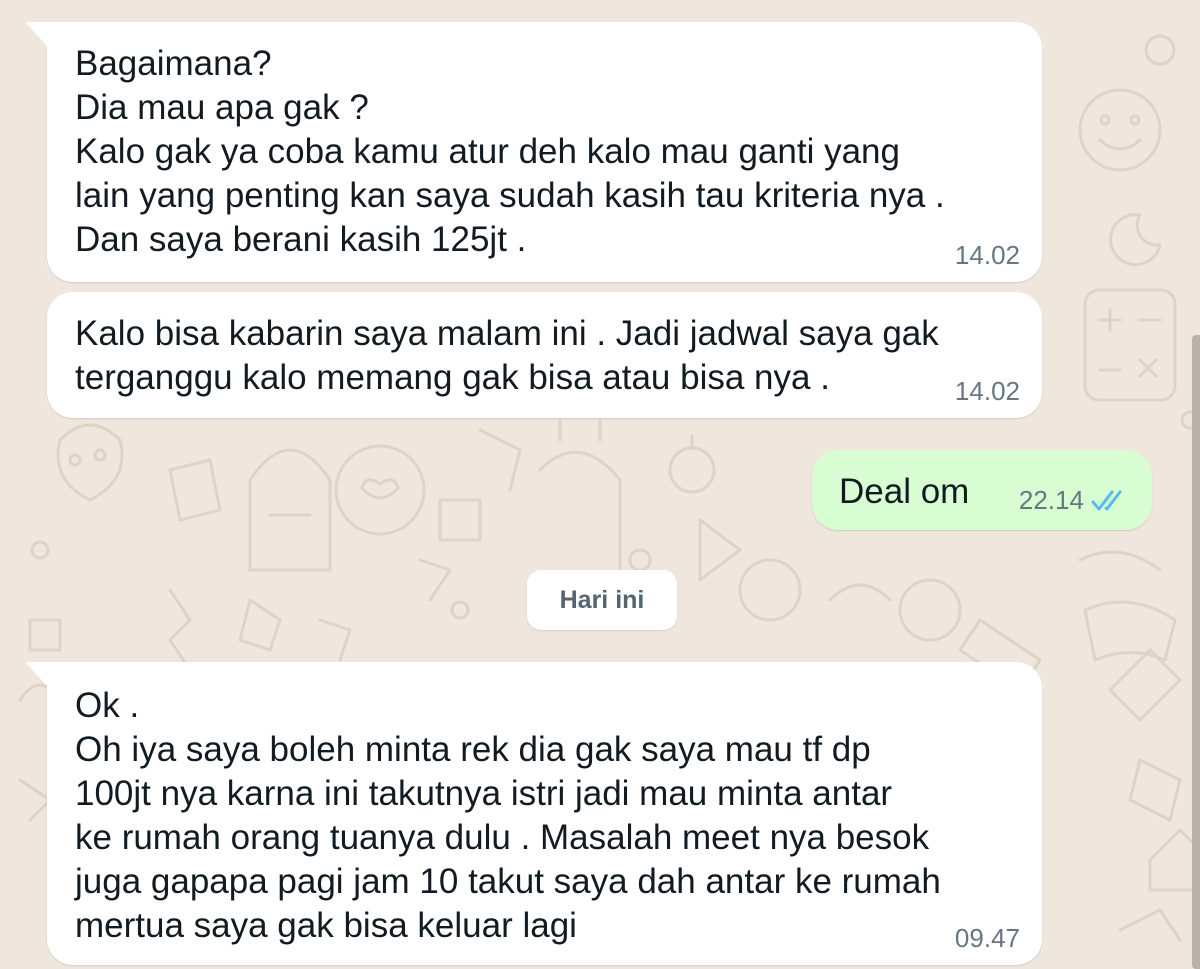  I want to click on scrollbar, so click(1196, 652).